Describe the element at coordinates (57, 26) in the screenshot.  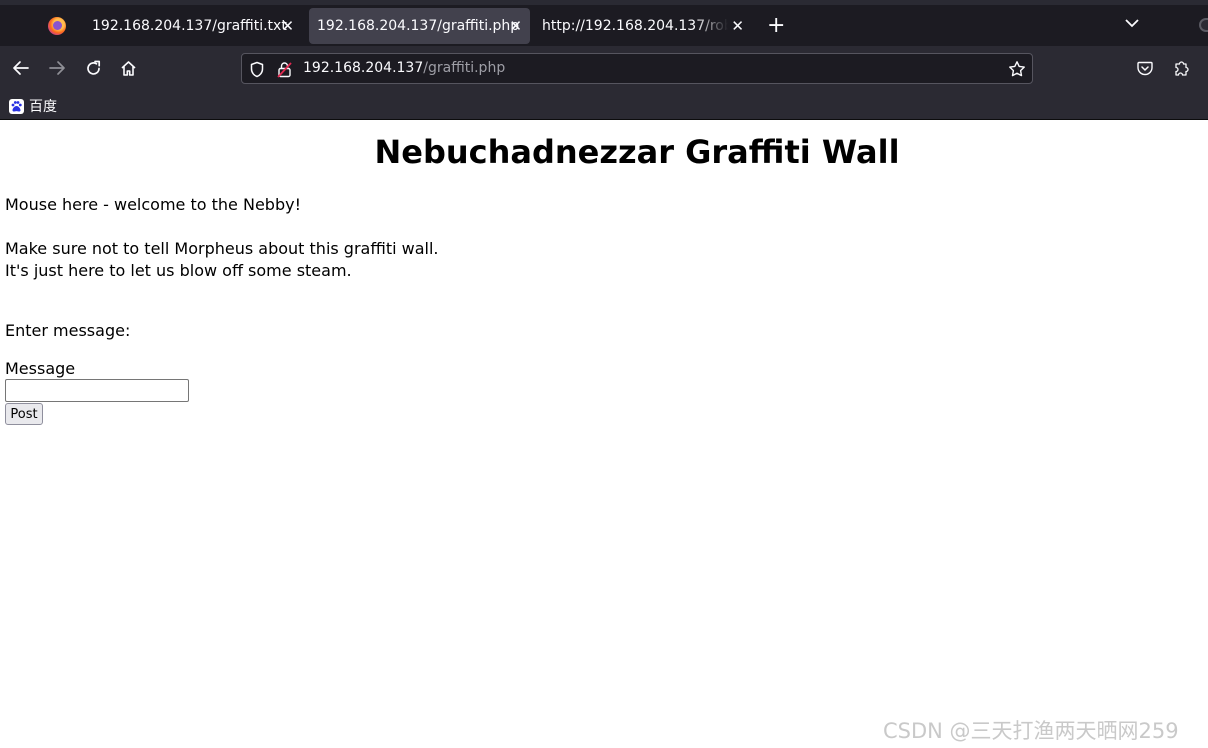
I see `firefox-icon` at that location.